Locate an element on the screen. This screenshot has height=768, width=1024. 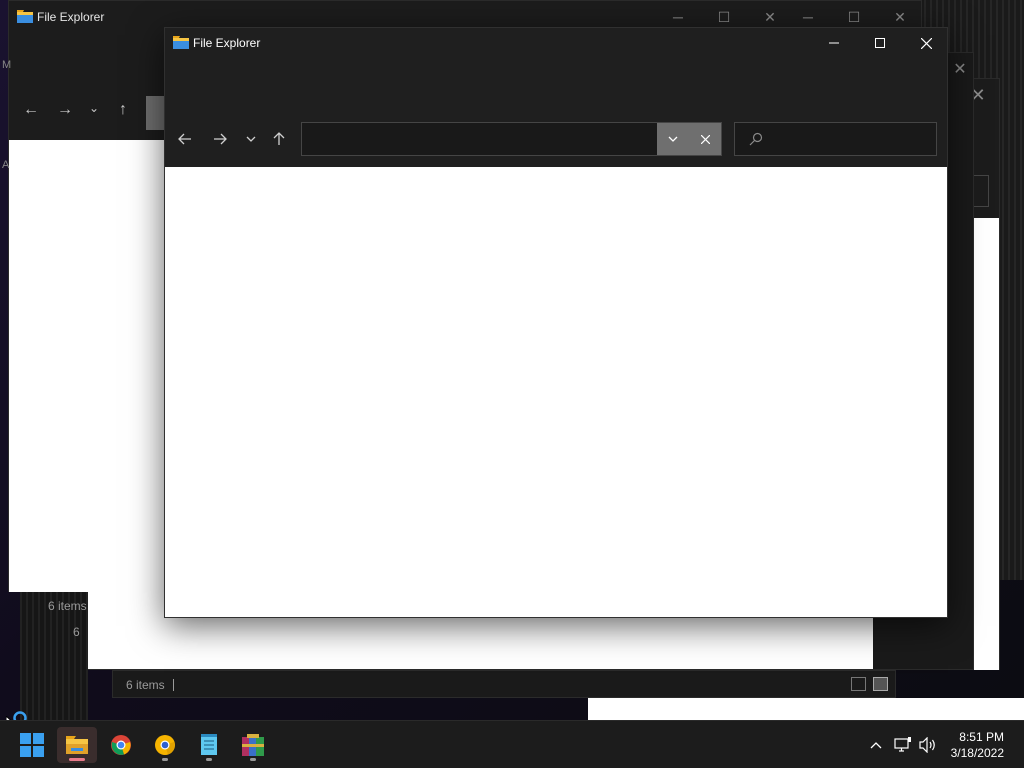
status-bar is located at coordinates (504, 684).